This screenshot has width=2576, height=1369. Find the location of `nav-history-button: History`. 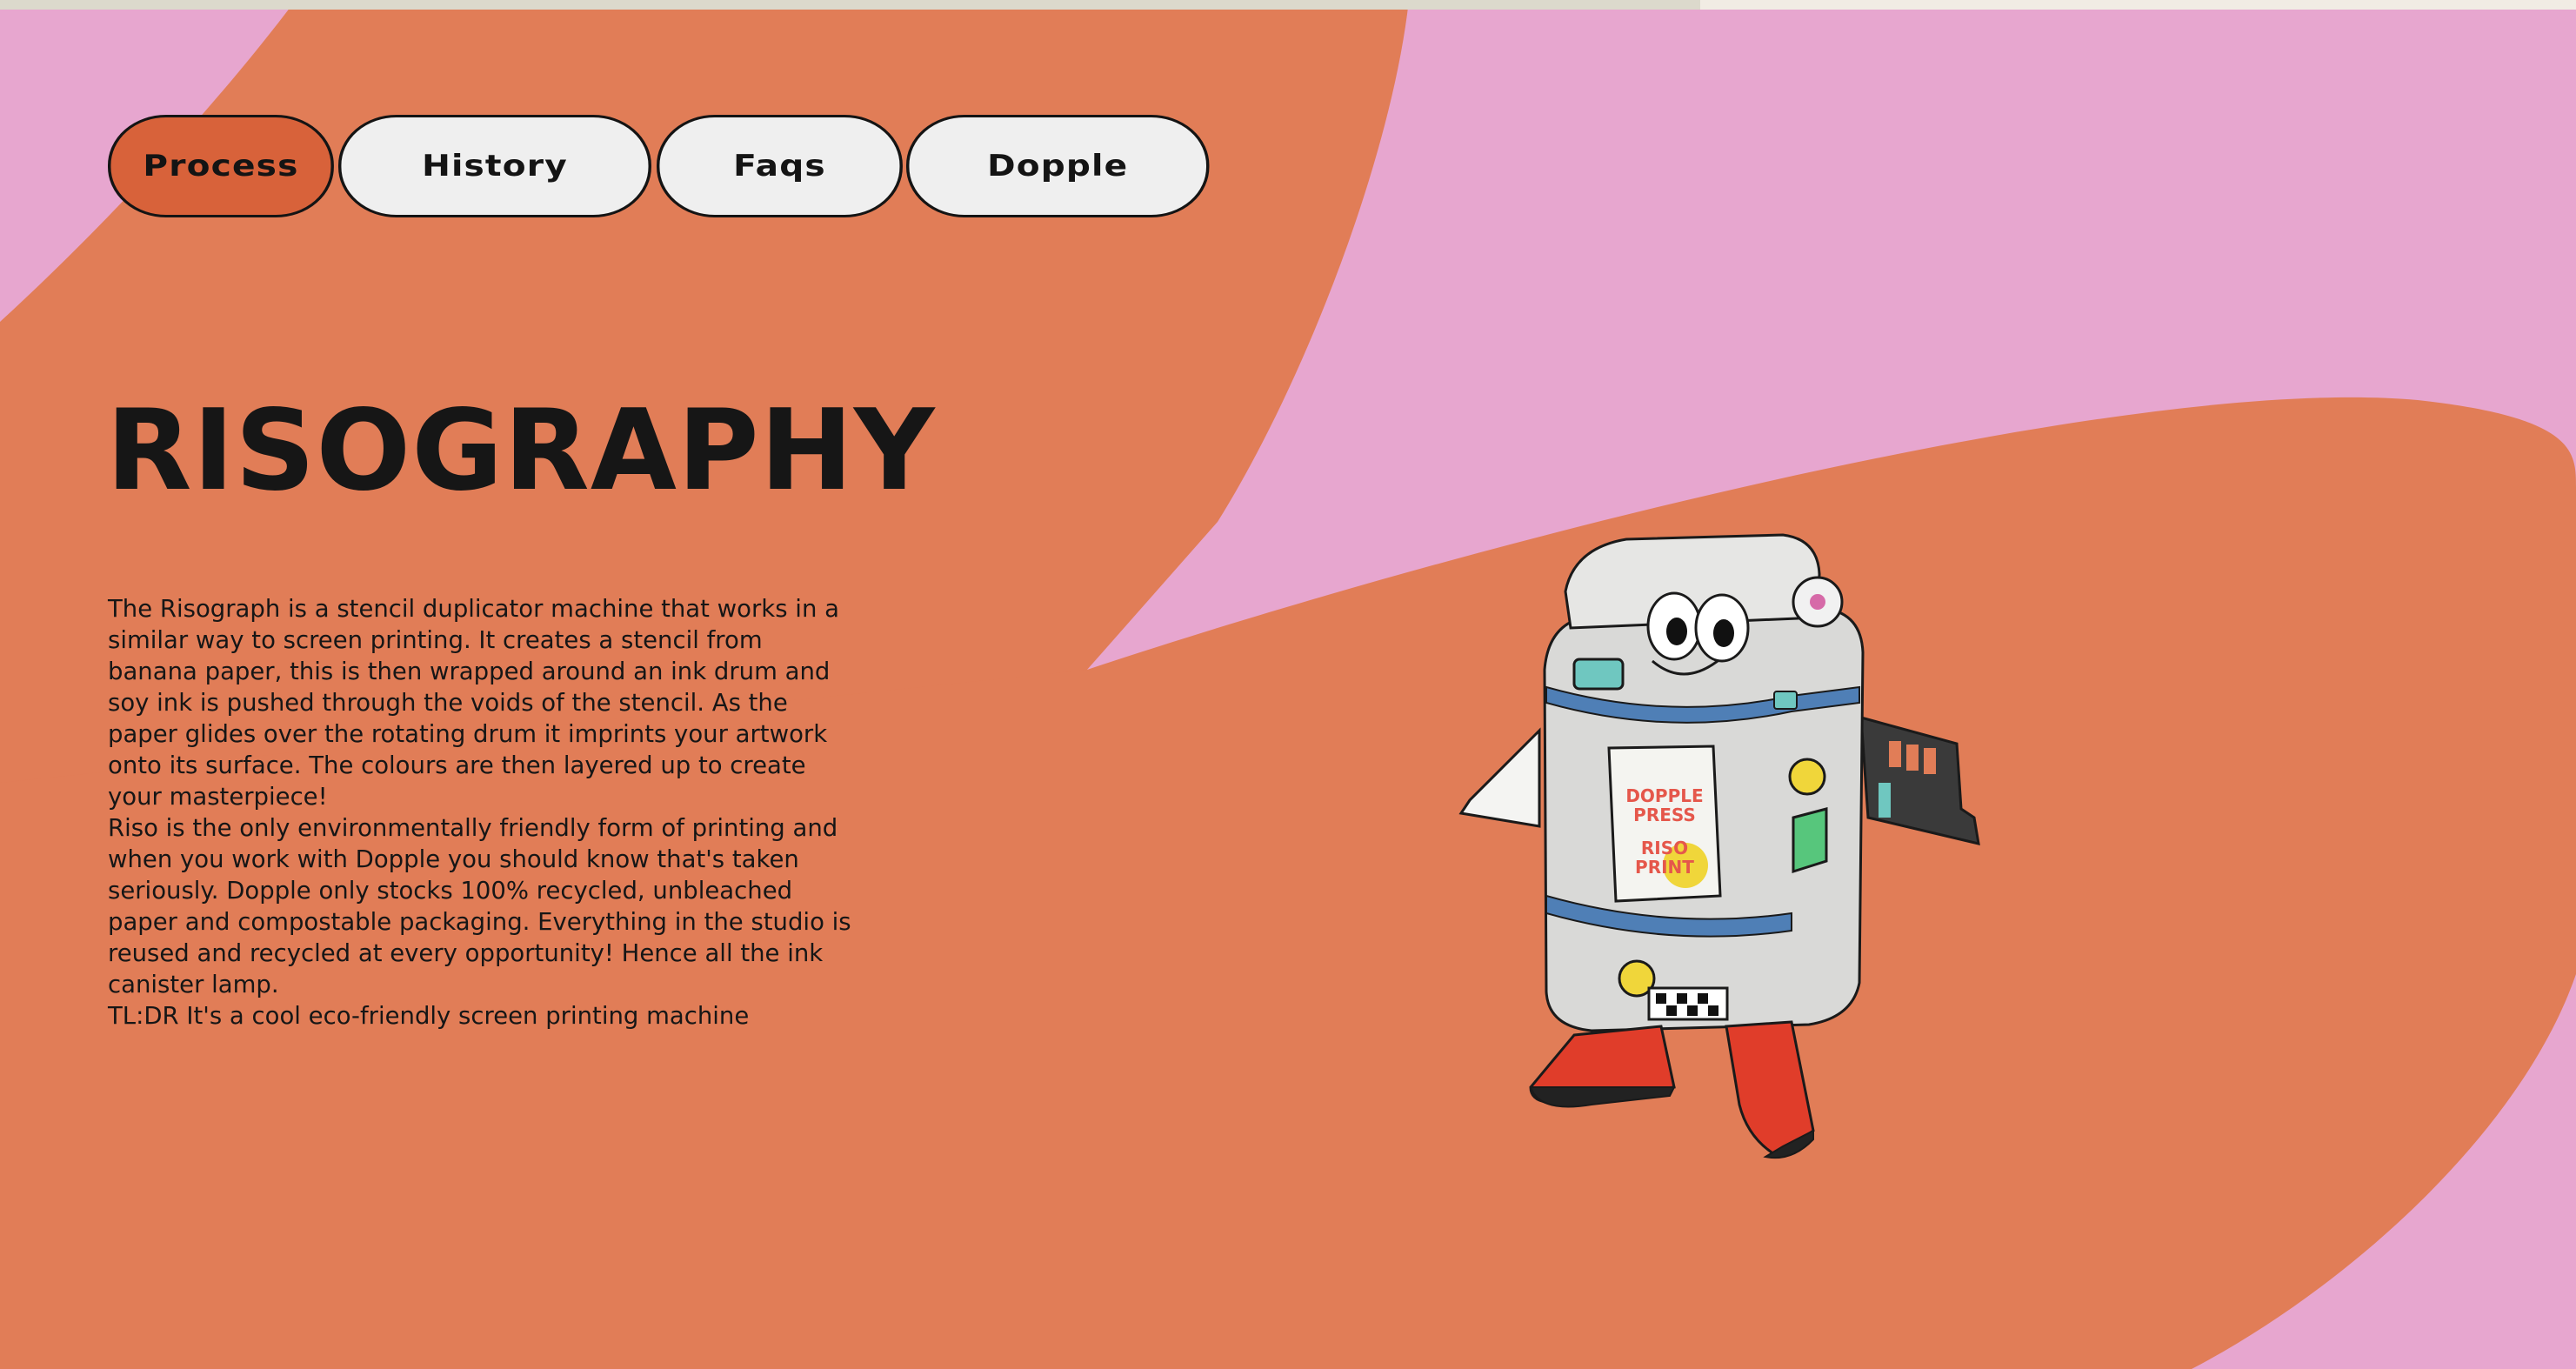

nav-history-button: History is located at coordinates (495, 166).